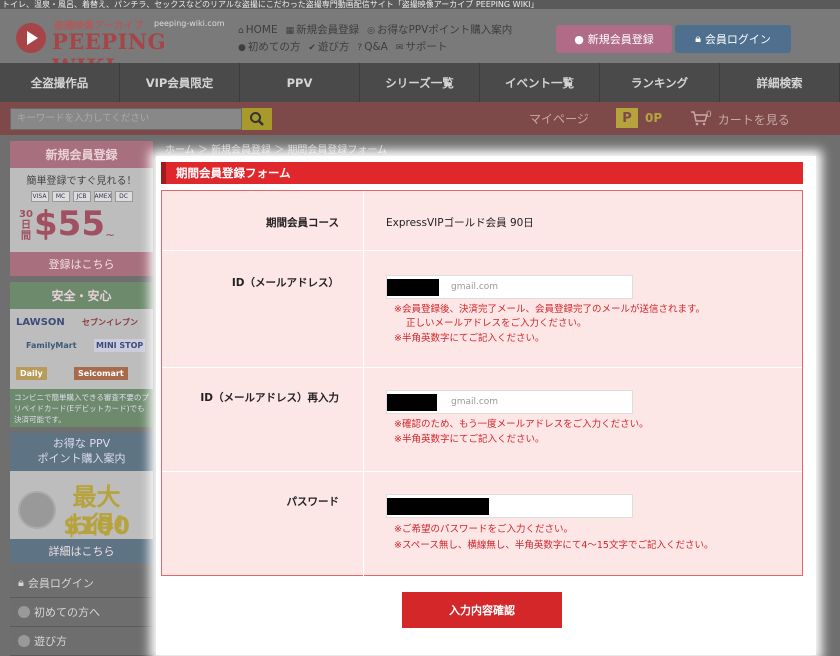  Describe the element at coordinates (496, 323) in the screenshot. I see `email-note-2: 正しいメールアドレスをご入力ください。` at that location.